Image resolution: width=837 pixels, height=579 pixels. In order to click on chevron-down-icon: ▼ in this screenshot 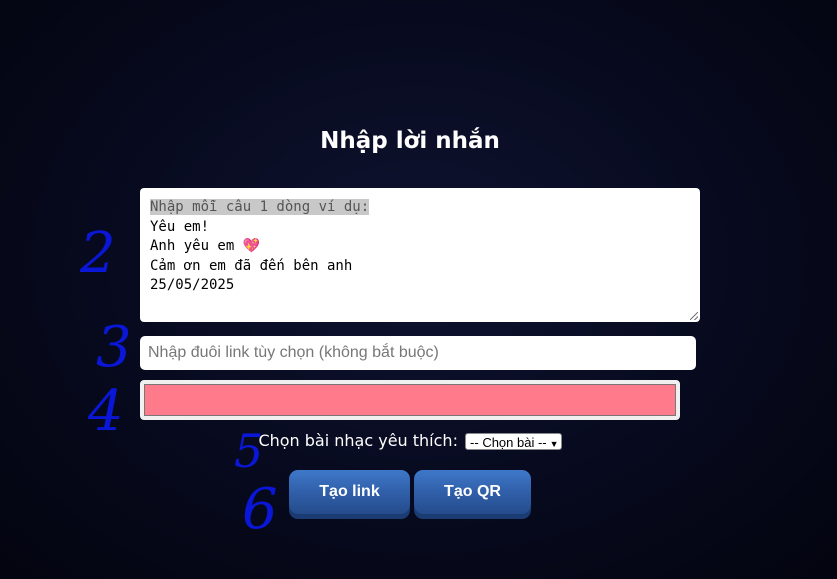, I will do `click(554, 444)`.